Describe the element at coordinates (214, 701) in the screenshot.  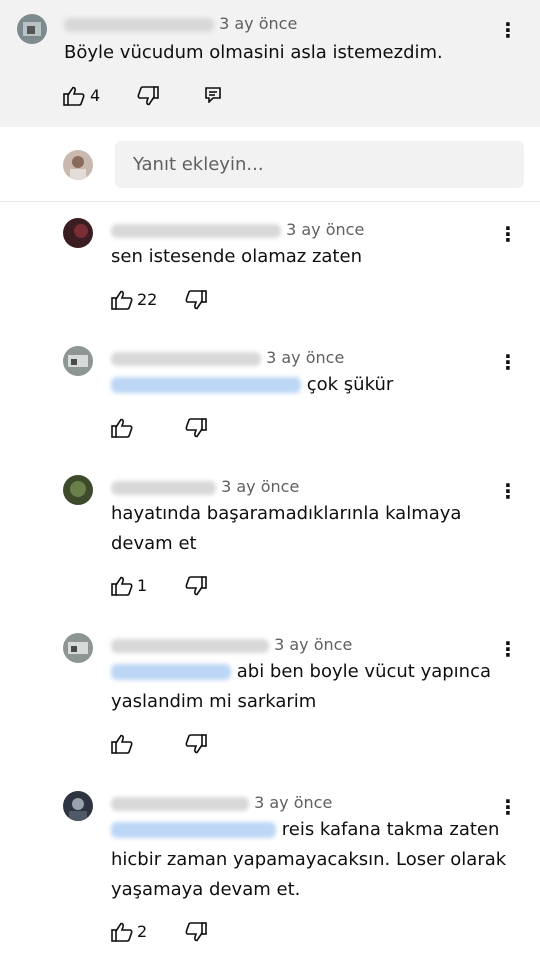
I see `reply-text-line: yaslandim mi sarkarim` at that location.